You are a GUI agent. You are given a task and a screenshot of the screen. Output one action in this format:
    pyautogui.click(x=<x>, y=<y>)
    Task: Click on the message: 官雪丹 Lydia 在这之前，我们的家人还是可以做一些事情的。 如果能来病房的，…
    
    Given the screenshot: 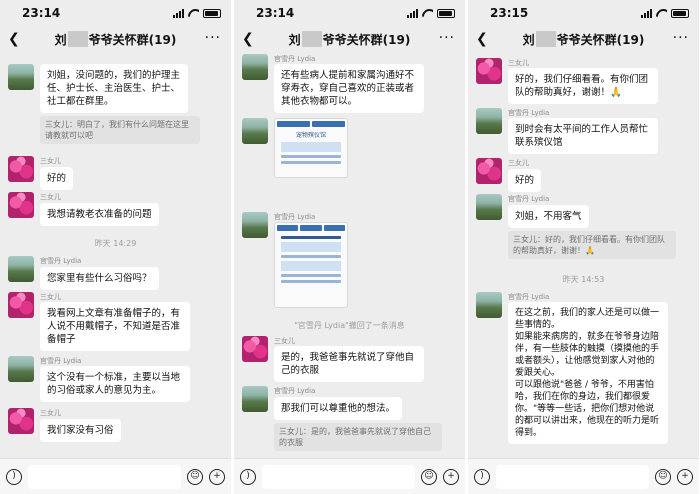 What is the action you would take?
    pyautogui.click(x=584, y=368)
    